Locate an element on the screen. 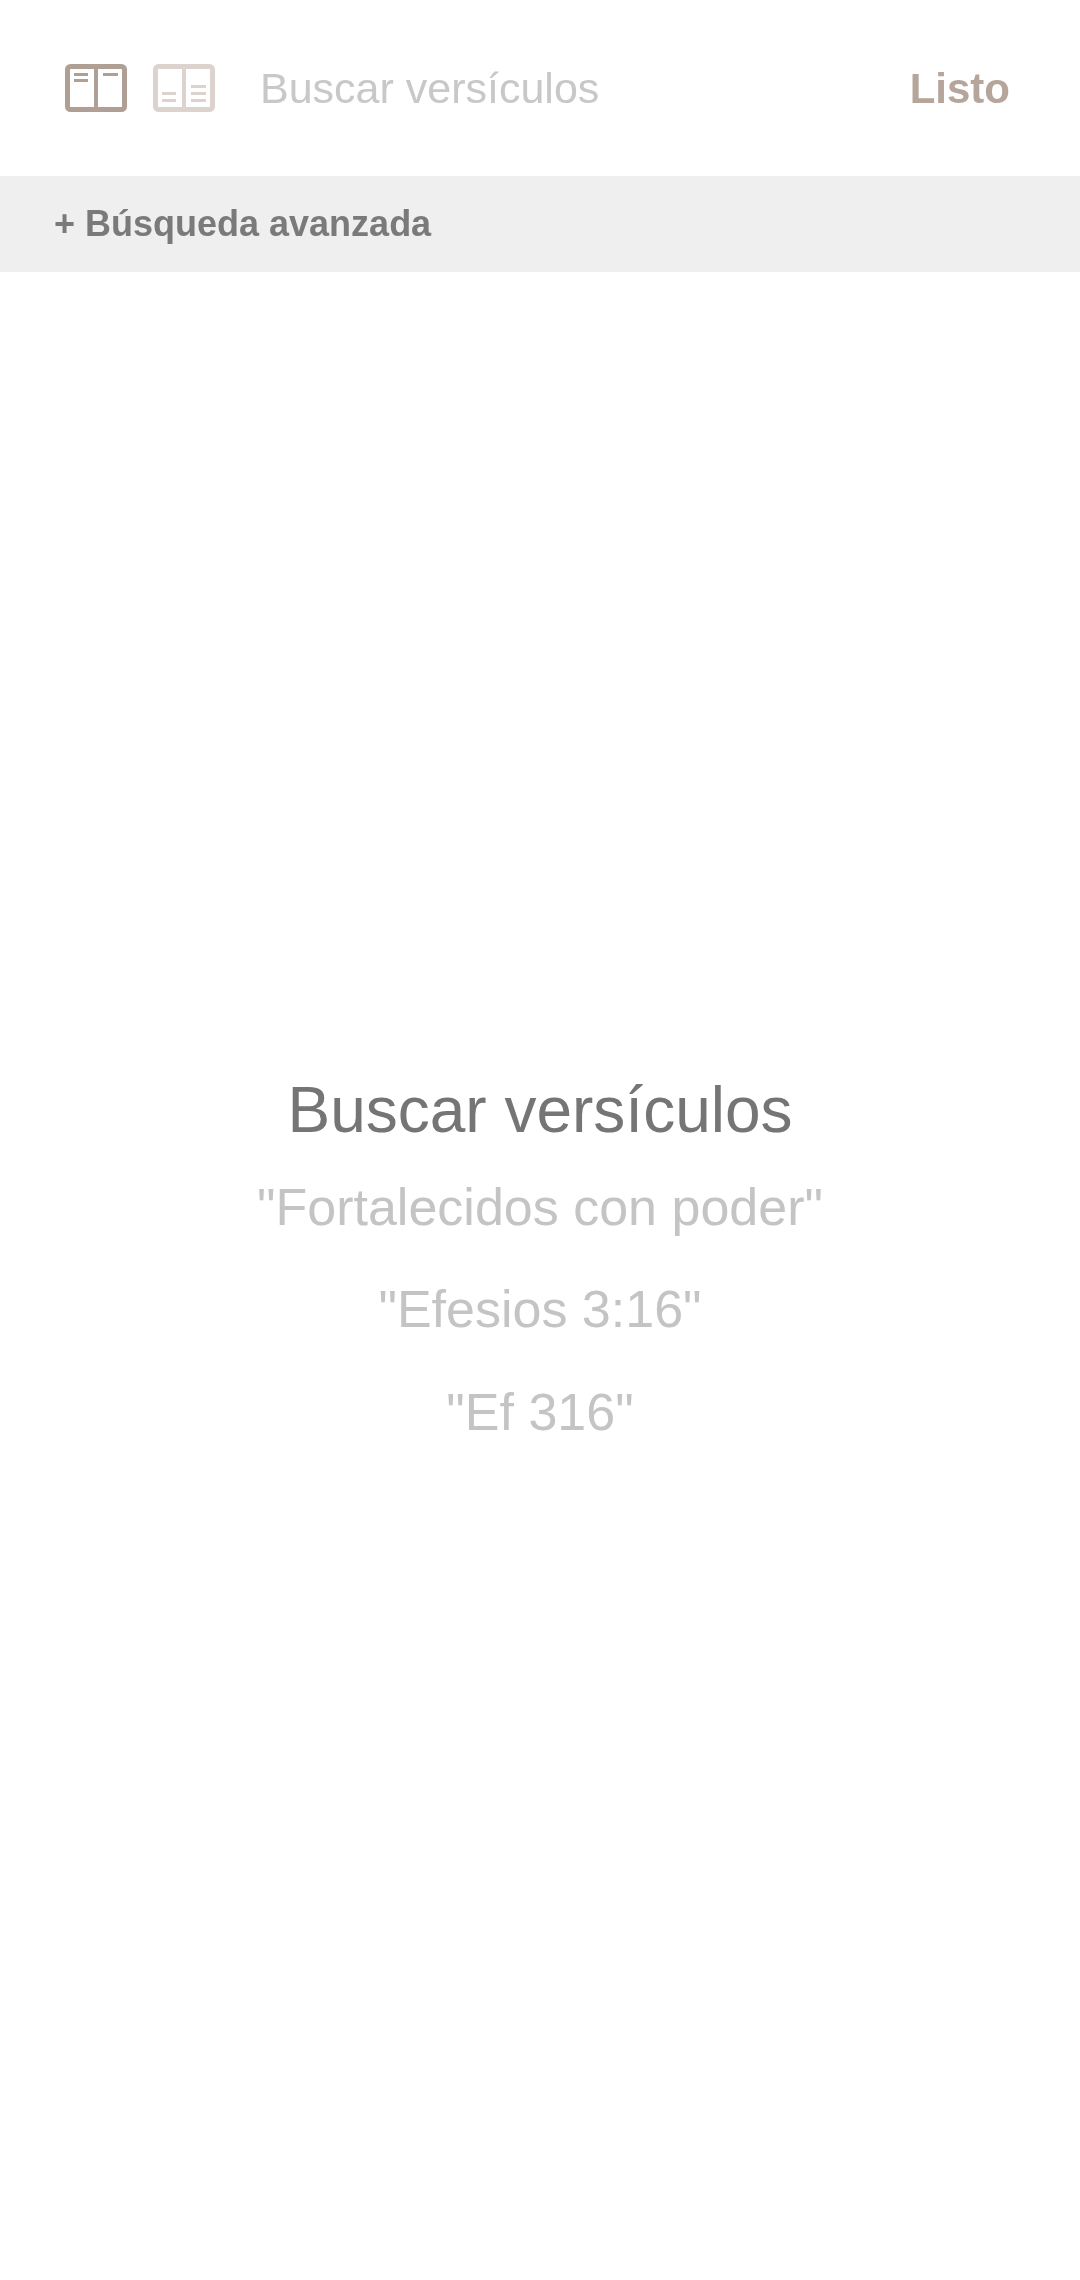  example-query: "Ef 316" is located at coordinates (540, 1412).